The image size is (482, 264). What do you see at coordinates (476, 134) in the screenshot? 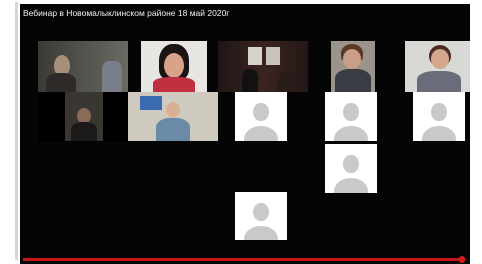
I see `page-edge` at bounding box center [476, 134].